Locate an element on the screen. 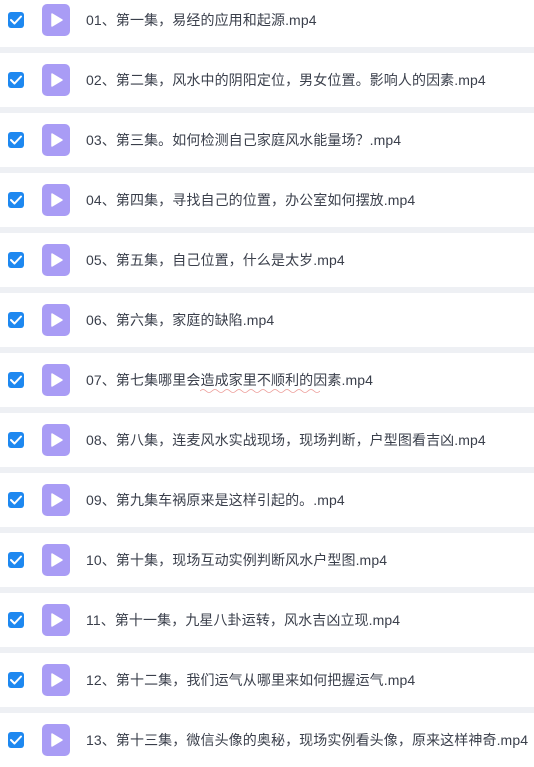 This screenshot has height=767, width=534. file-name: 05、第五集，自己位置，什么是太岁.mp4 is located at coordinates (215, 260).